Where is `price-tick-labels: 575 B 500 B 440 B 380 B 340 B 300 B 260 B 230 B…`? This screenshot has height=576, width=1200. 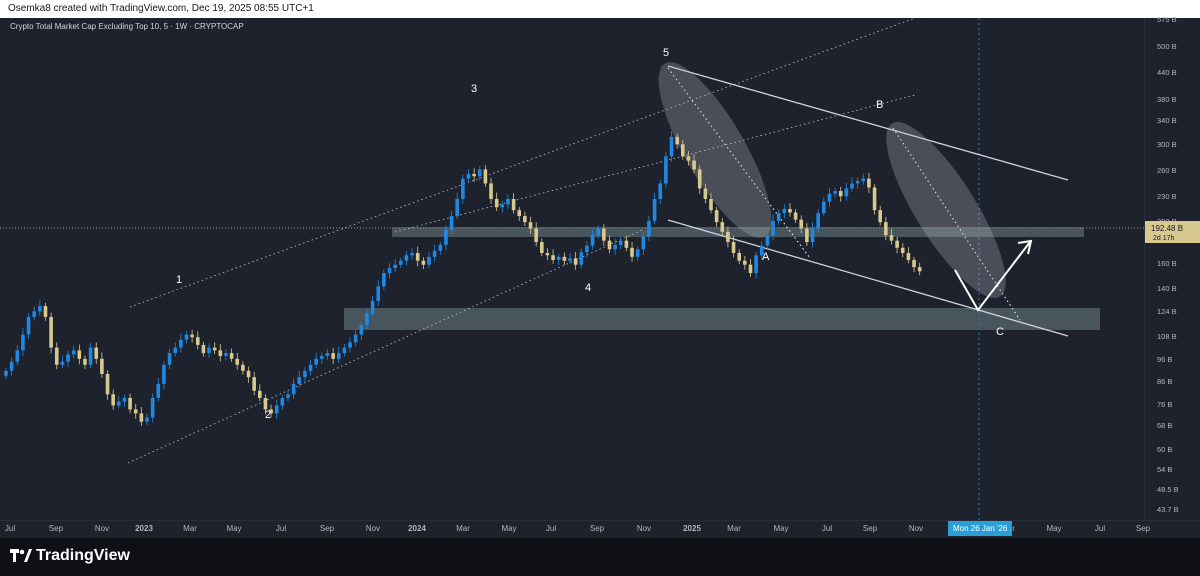
price-tick-labels: 575 B 500 B 440 B 380 B 340 B 300 B 260 B 230 B… is located at coordinates (1168, 264).